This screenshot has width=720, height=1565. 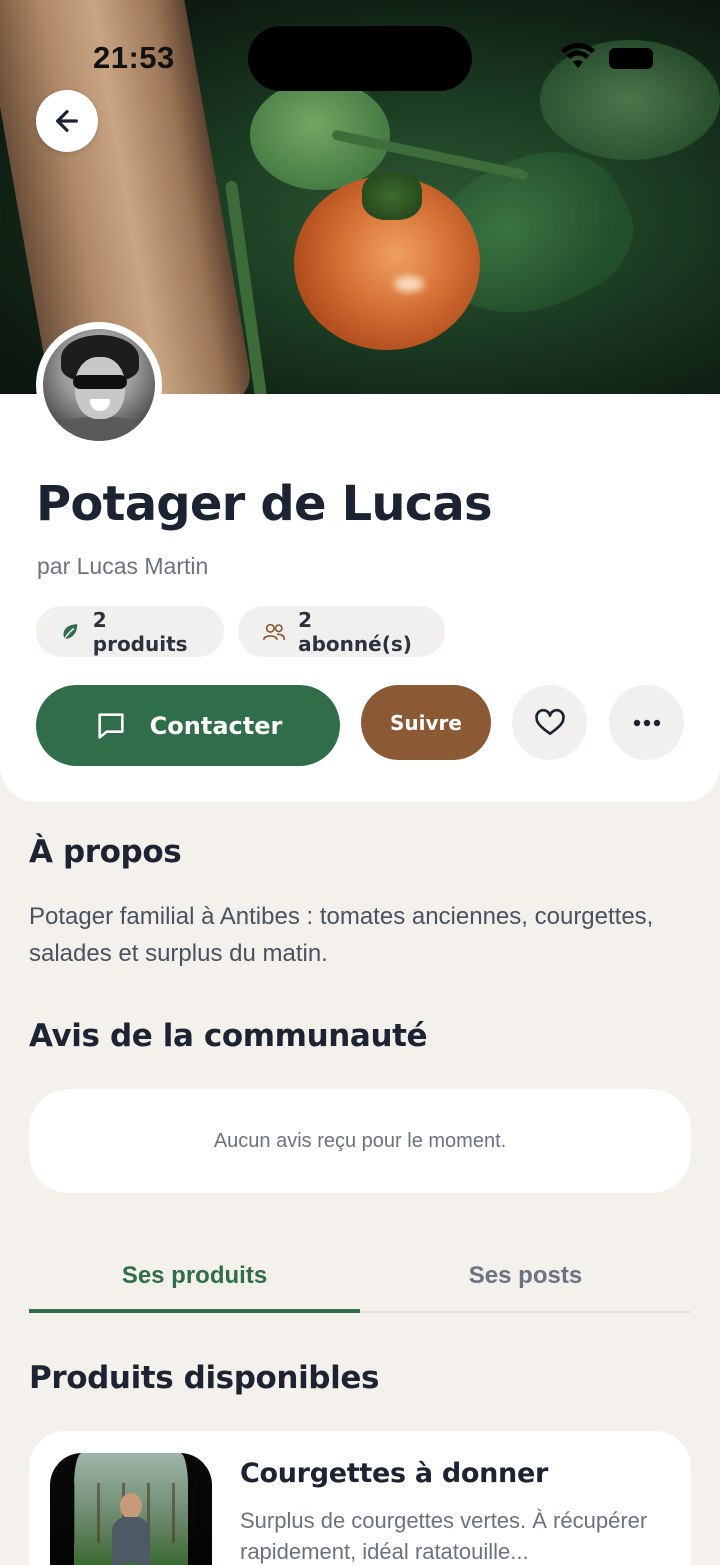 I want to click on followers-count-label: 2 abonné(s), so click(x=355, y=631).